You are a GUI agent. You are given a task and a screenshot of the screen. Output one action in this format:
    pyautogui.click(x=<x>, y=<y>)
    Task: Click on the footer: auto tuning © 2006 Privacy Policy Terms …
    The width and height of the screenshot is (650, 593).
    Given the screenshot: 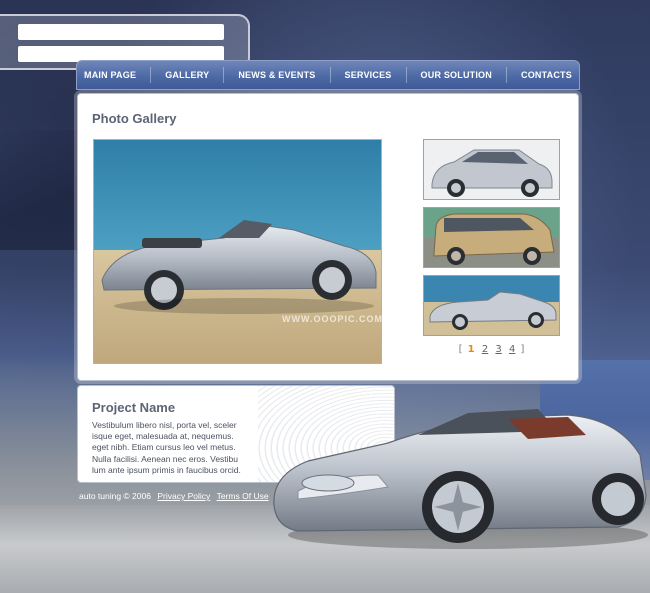 What is the action you would take?
    pyautogui.click(x=174, y=496)
    